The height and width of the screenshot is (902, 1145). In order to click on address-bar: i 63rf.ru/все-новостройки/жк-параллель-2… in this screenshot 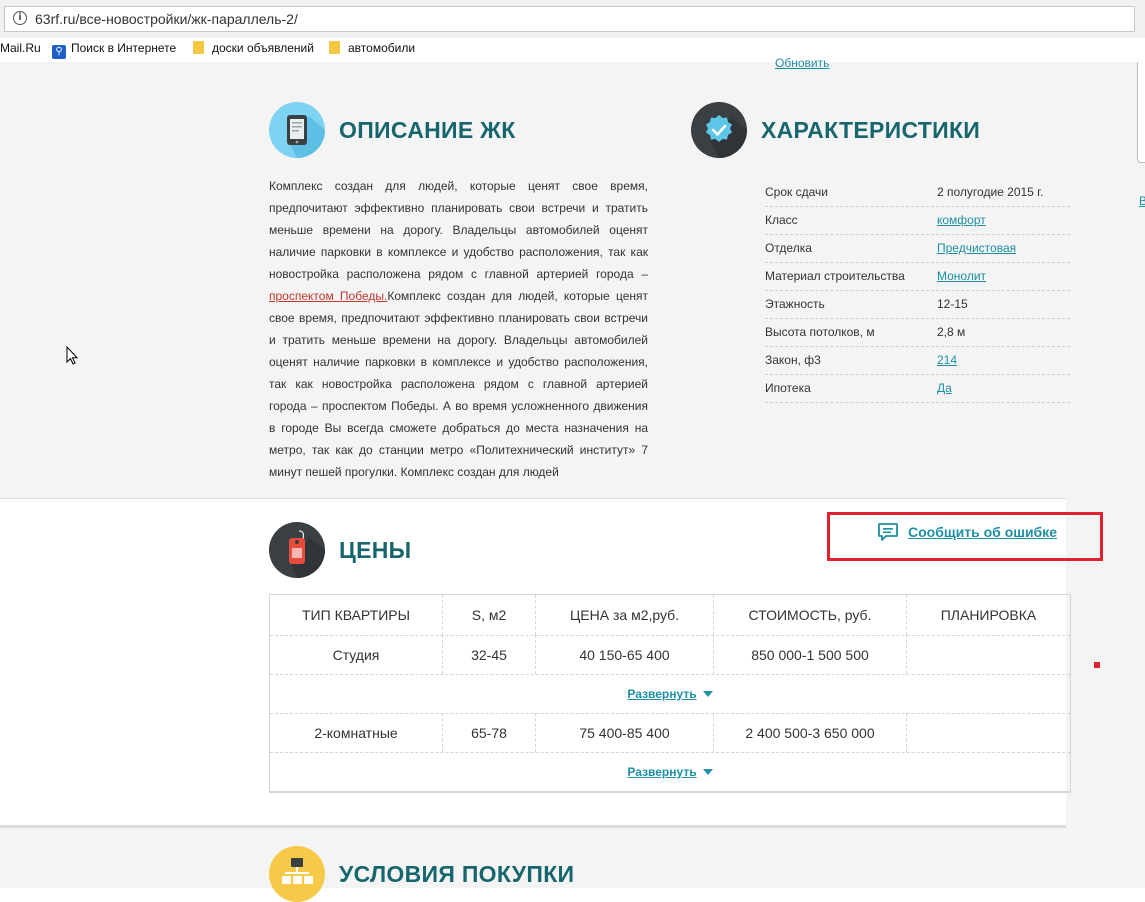, I will do `click(572, 19)`.